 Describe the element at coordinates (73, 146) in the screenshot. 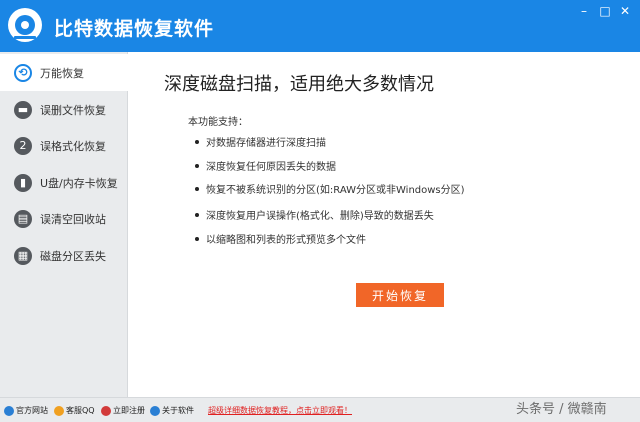

I see `sidebar-item-label: 误格式化恢复` at that location.